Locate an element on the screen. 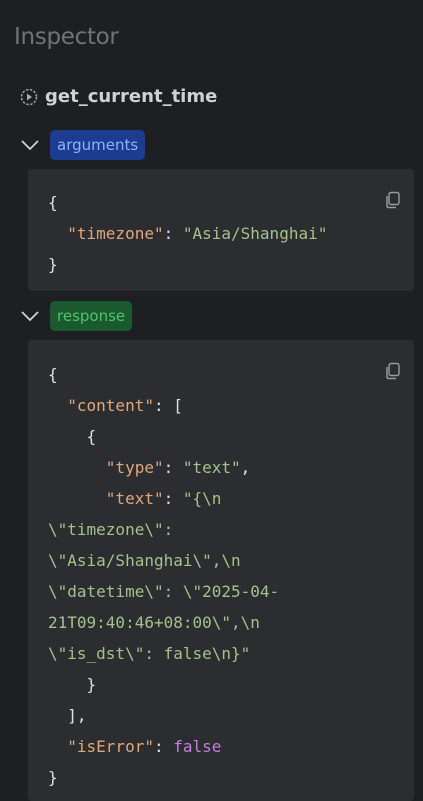 The image size is (423, 801). json-key: "type" is located at coordinates (134, 467).